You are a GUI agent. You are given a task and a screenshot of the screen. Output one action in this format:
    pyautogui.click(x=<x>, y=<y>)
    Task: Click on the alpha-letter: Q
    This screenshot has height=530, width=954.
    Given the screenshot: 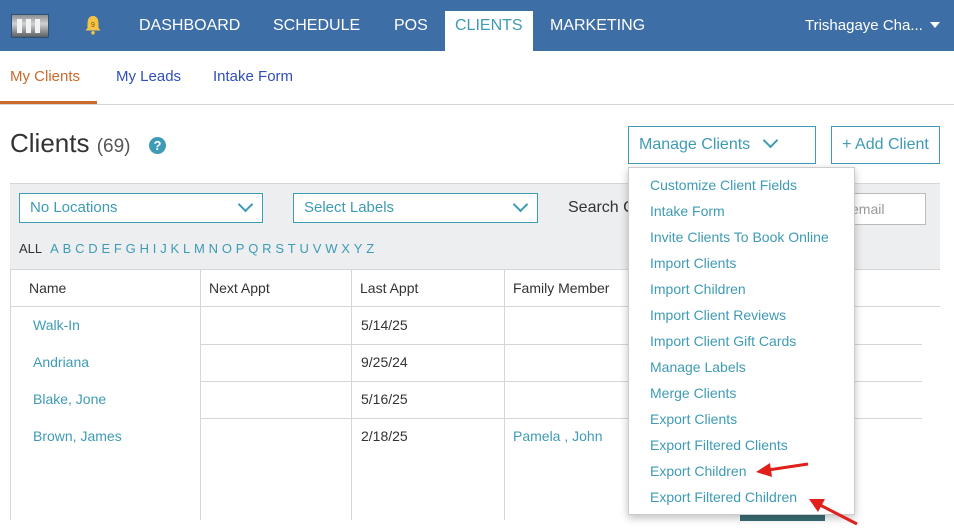 What is the action you would take?
    pyautogui.click(x=253, y=248)
    